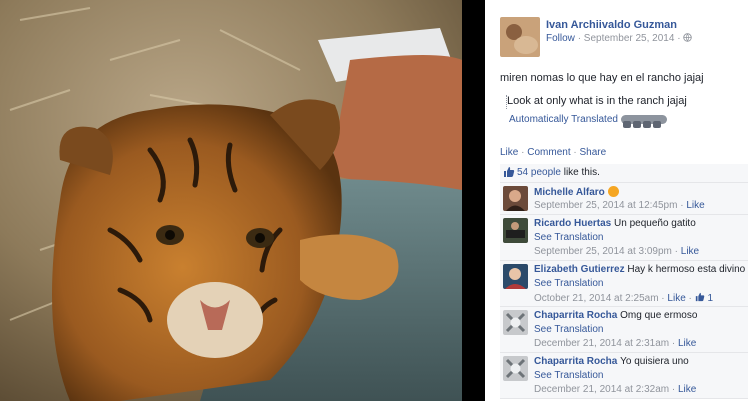  What do you see at coordinates (613, 191) in the screenshot?
I see `smiley-emoji-icon` at bounding box center [613, 191].